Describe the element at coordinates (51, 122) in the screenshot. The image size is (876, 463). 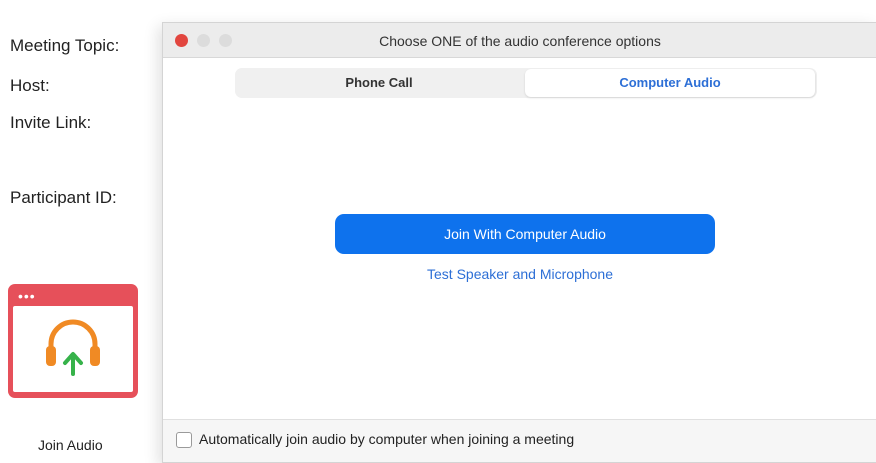
I see `invite-link-label: Invite Link:` at that location.